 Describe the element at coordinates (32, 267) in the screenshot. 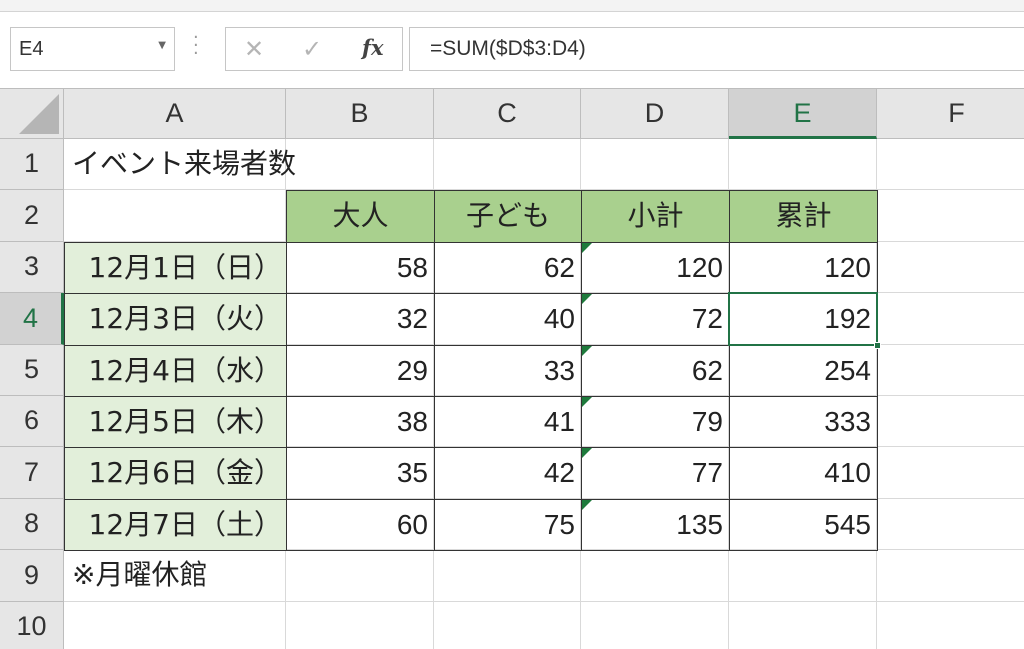

I see `row-header-3: 3` at that location.